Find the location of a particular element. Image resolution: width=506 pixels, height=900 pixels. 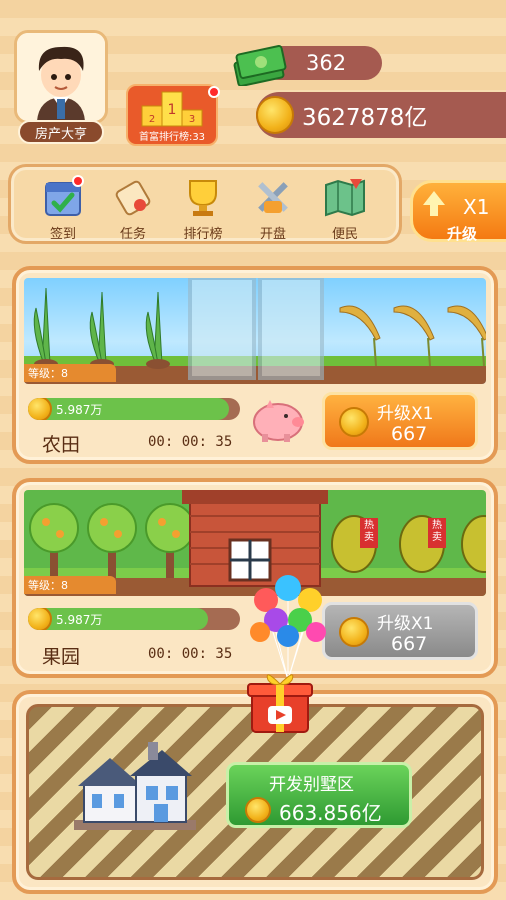

farm-income: 5.987万 is located at coordinates (79, 410).